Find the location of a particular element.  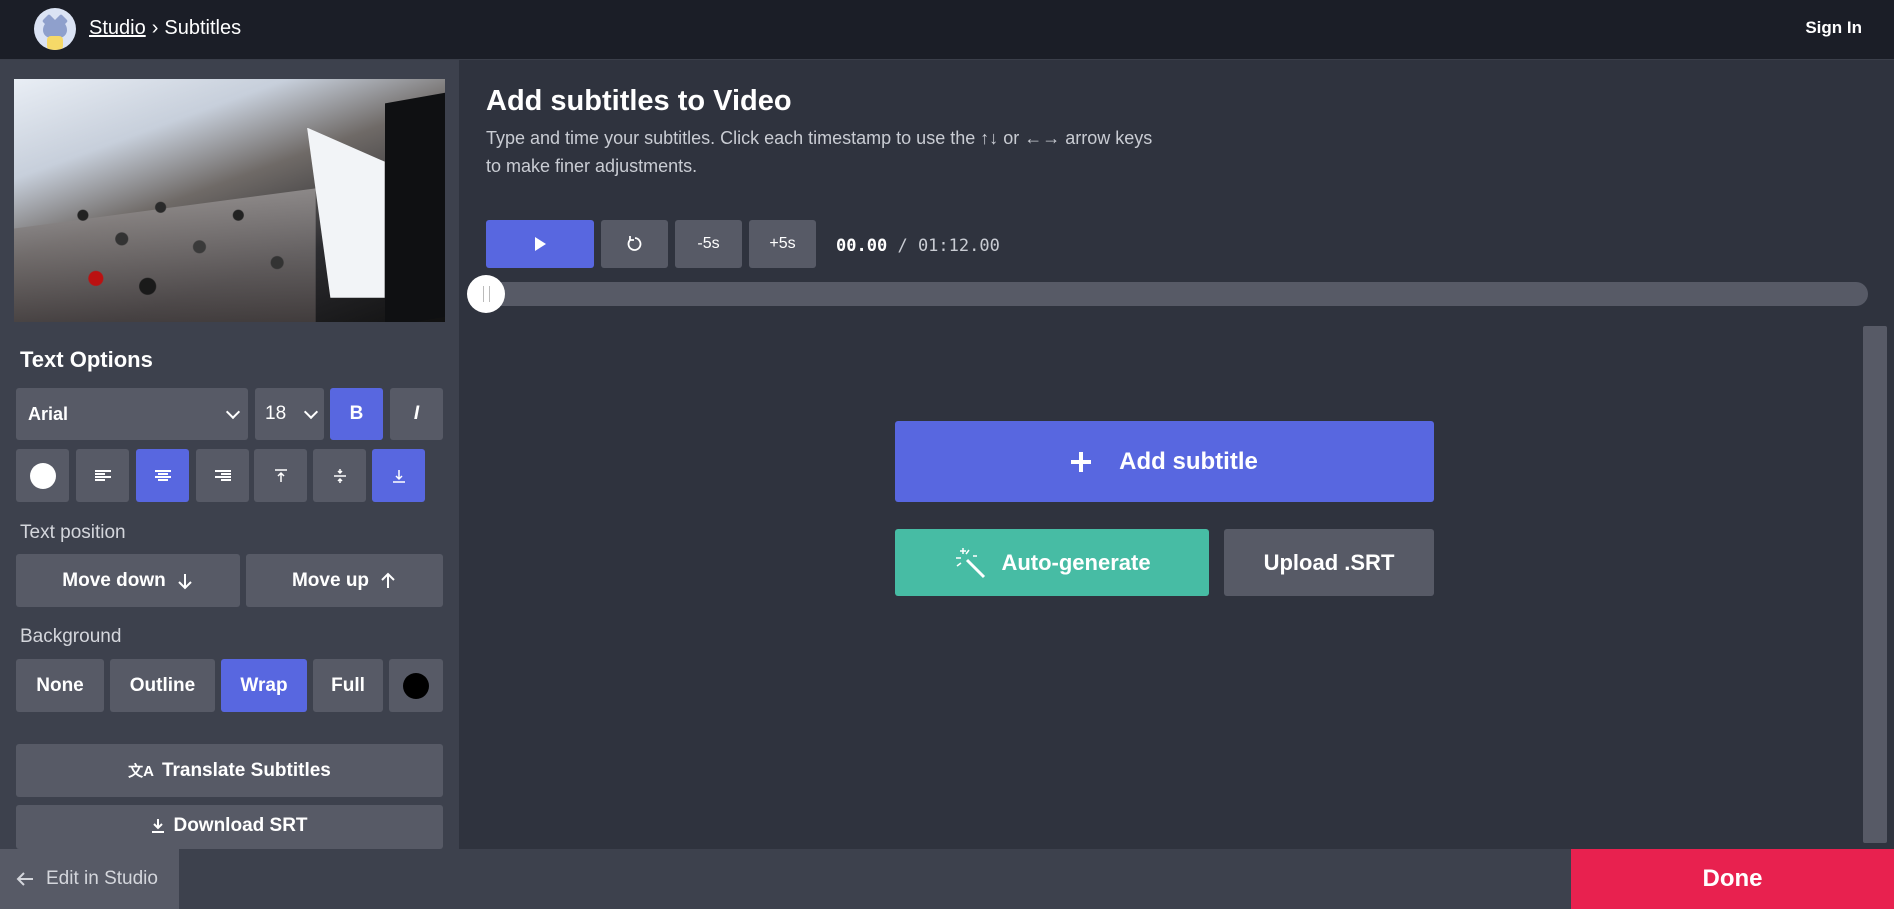

edit-in-studio-label: Edit in Studio is located at coordinates (102, 878).